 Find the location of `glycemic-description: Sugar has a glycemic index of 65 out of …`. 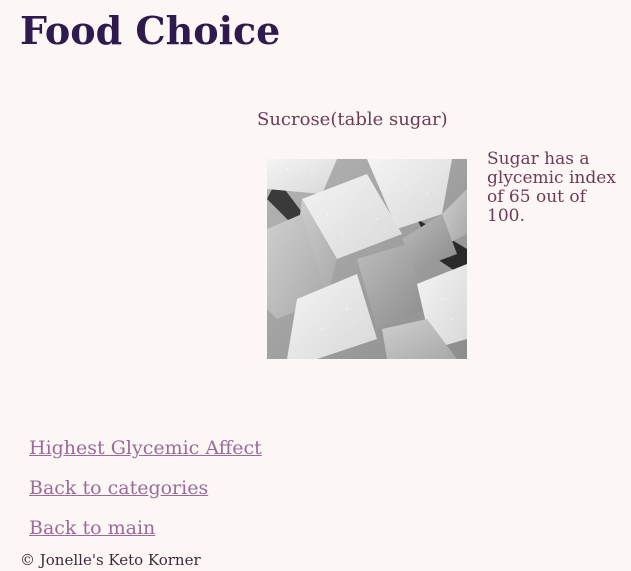

glycemic-description: Sugar has a glycemic index of 65 out of … is located at coordinates (551, 187).